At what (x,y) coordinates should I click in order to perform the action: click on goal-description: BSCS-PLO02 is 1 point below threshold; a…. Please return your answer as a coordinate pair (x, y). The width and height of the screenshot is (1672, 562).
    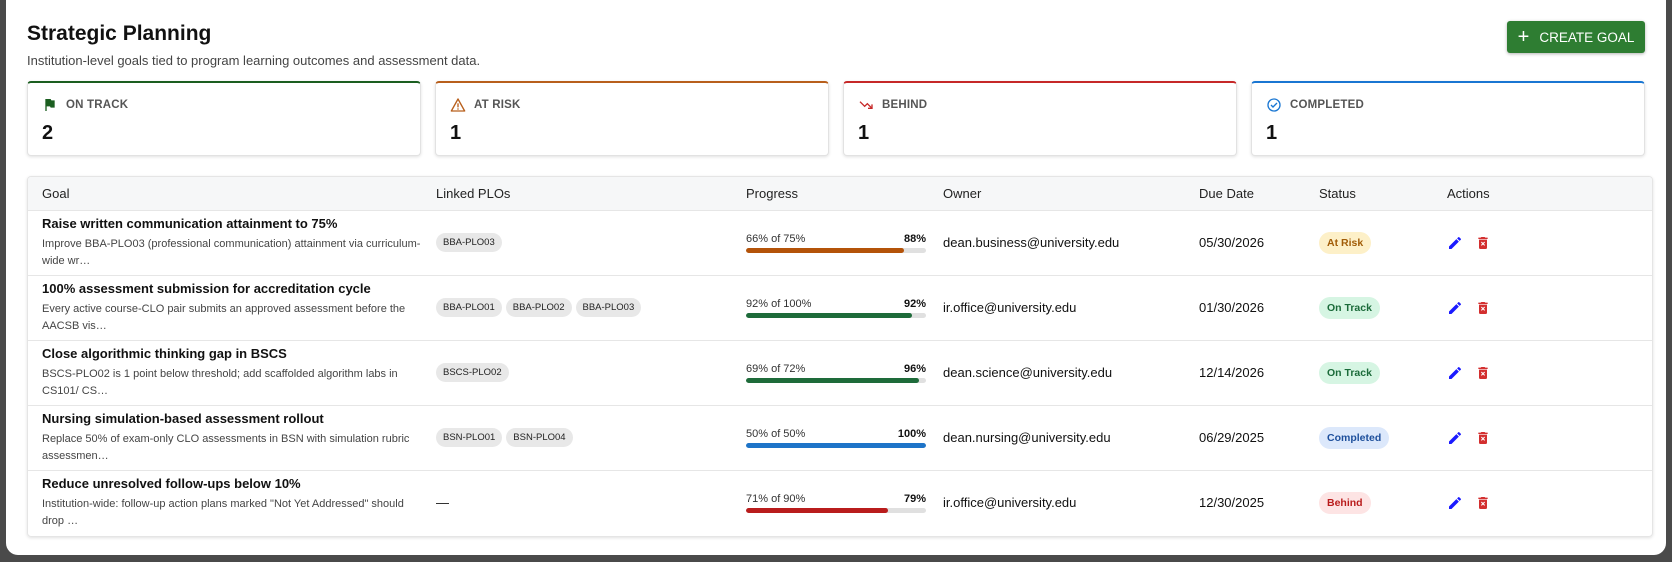
    Looking at the image, I should click on (220, 382).